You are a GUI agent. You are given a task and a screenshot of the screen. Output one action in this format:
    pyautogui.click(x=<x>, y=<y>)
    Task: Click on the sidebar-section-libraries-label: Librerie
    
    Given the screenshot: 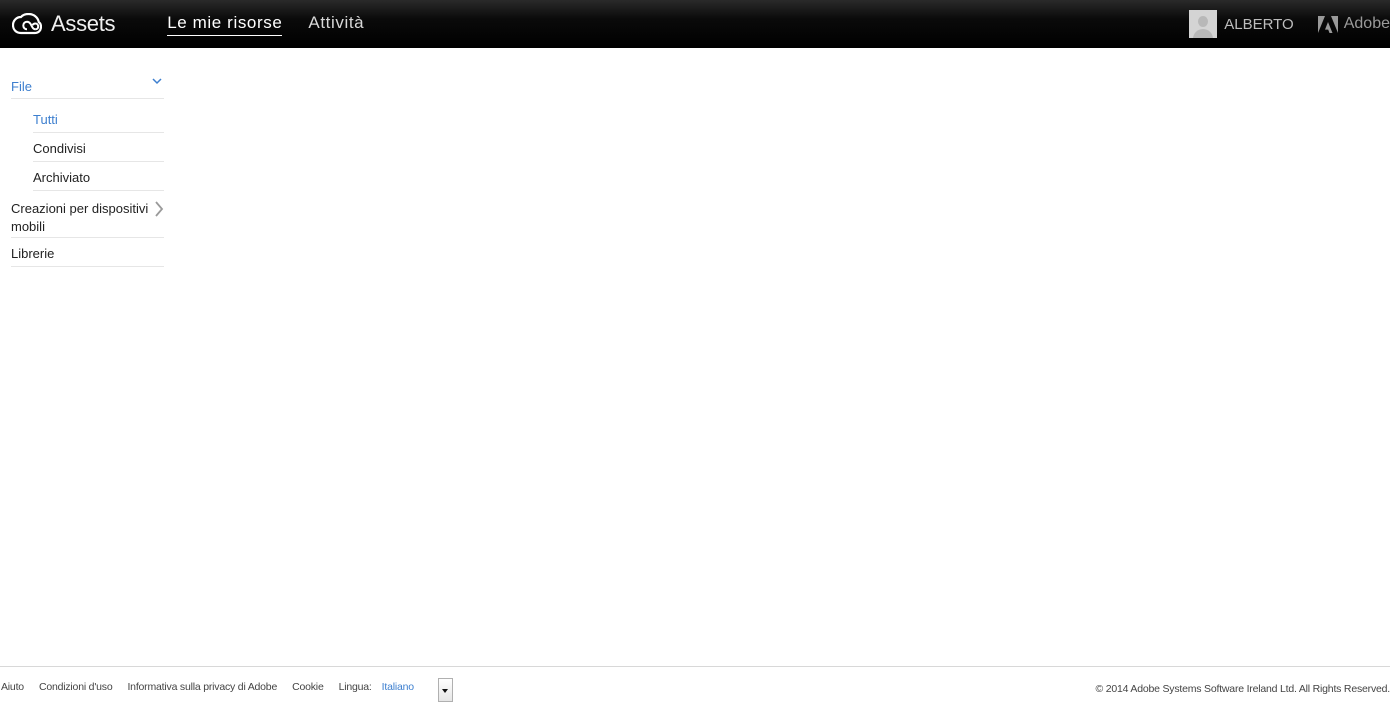 What is the action you would take?
    pyautogui.click(x=33, y=253)
    